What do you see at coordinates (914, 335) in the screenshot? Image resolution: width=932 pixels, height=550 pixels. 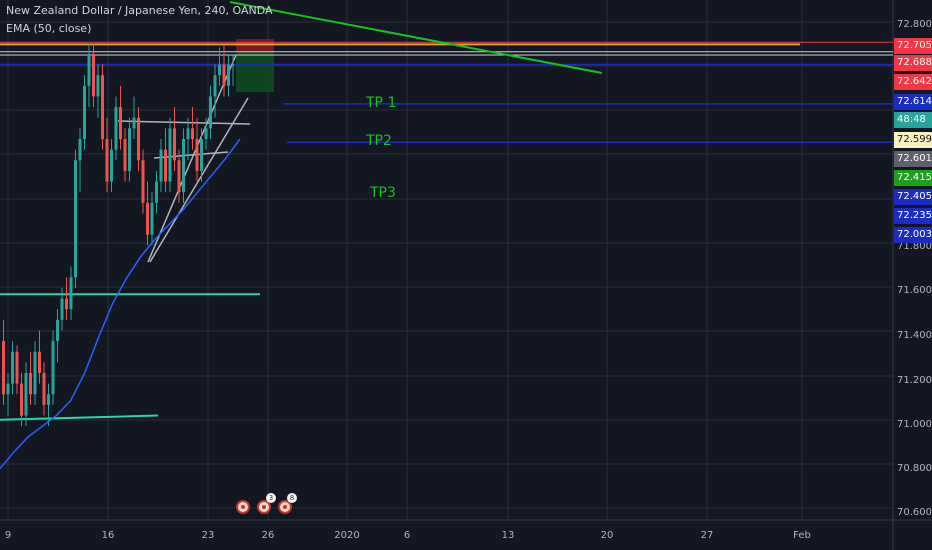 I see `y-tick-label: 71.400` at bounding box center [914, 335].